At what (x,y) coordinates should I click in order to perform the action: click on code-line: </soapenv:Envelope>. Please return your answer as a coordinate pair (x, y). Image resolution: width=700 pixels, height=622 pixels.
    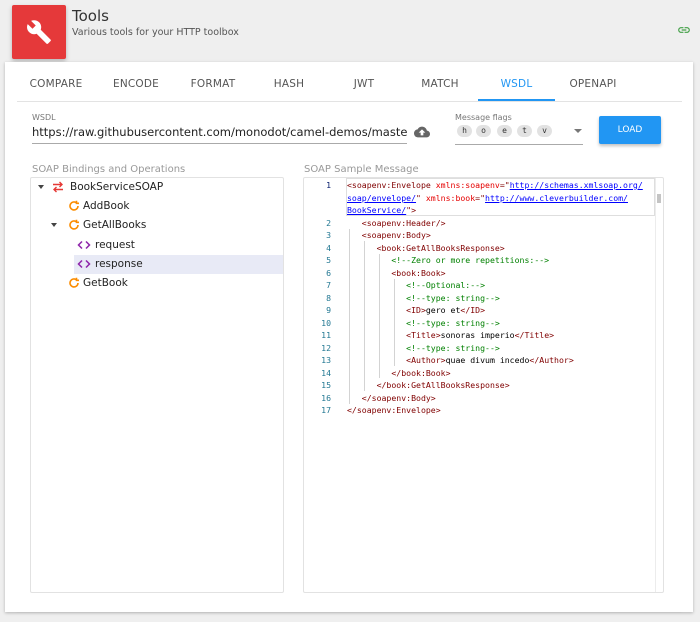
    Looking at the image, I should click on (394, 410).